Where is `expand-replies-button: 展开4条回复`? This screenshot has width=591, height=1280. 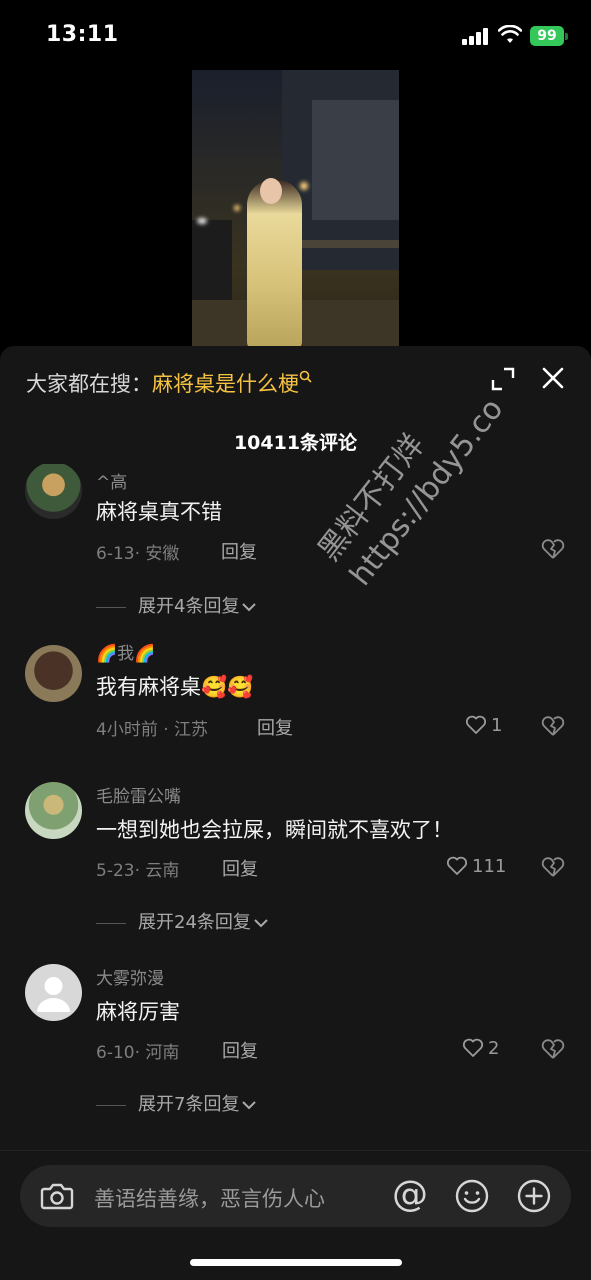 expand-replies-button: 展开4条回复 is located at coordinates (176, 605).